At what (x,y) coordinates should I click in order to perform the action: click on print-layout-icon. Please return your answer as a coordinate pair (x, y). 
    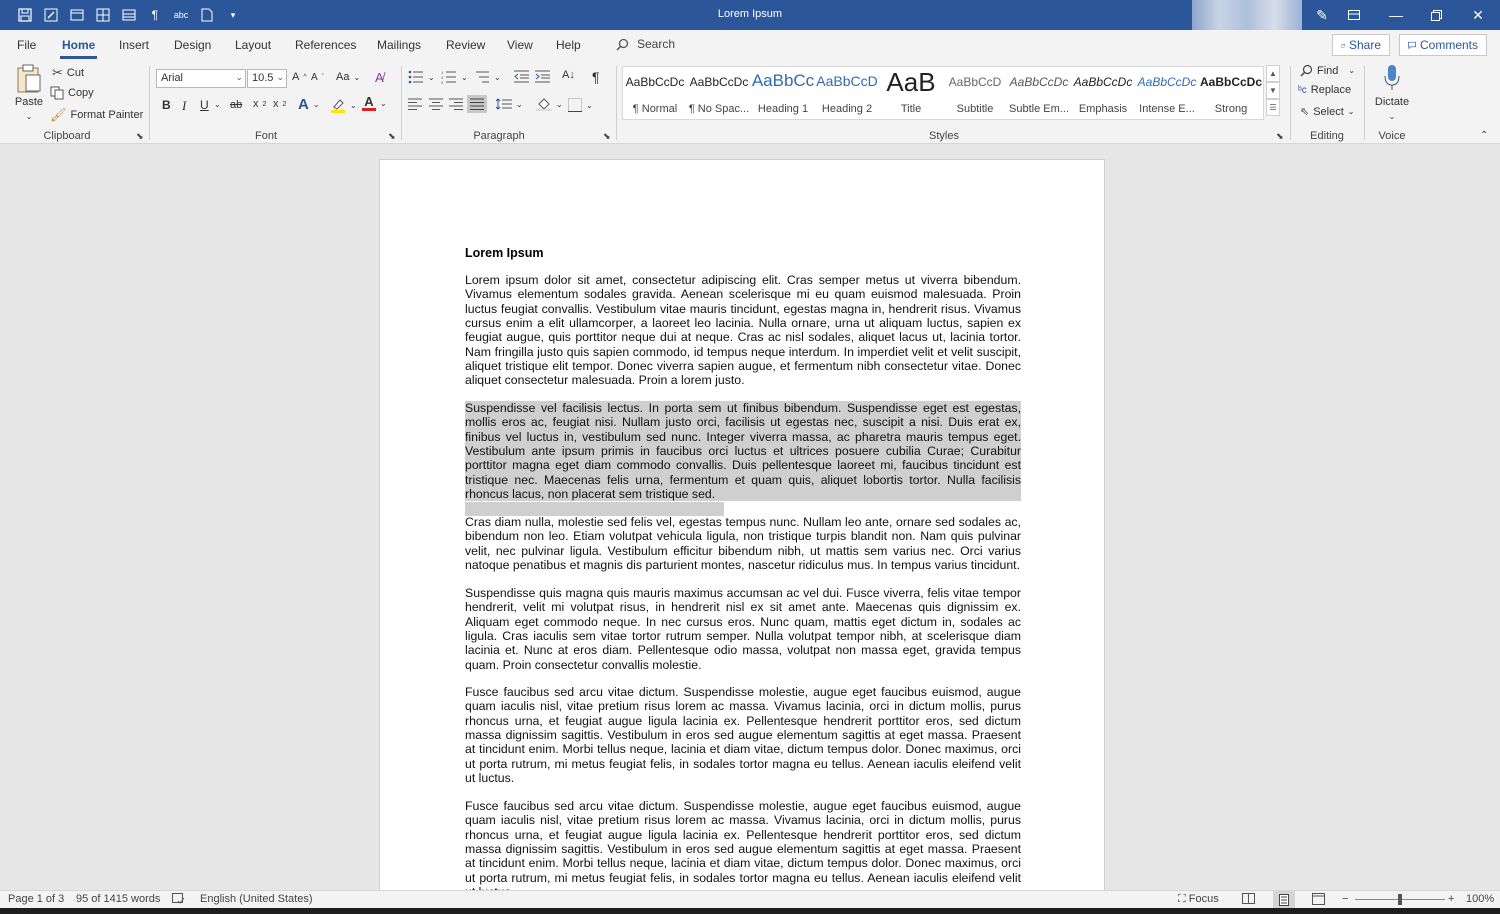
    Looking at the image, I should click on (1284, 899).